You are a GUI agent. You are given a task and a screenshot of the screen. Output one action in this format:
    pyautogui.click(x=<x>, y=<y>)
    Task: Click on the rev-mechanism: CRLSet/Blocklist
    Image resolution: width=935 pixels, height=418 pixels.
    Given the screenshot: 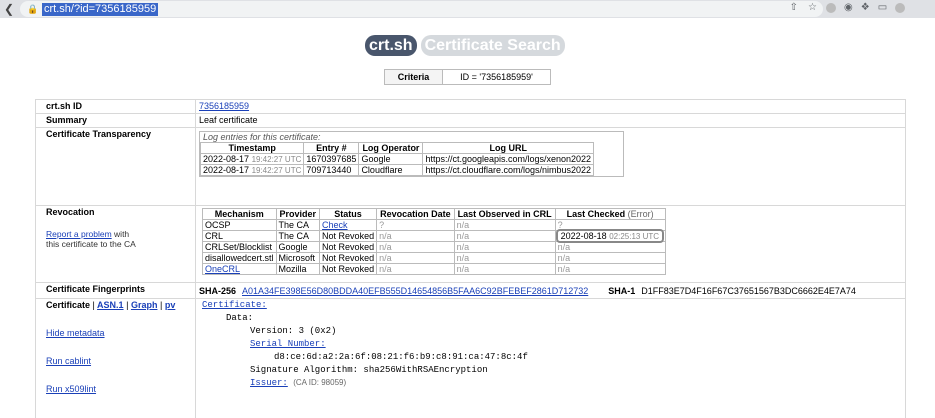 What is the action you would take?
    pyautogui.click(x=239, y=247)
    